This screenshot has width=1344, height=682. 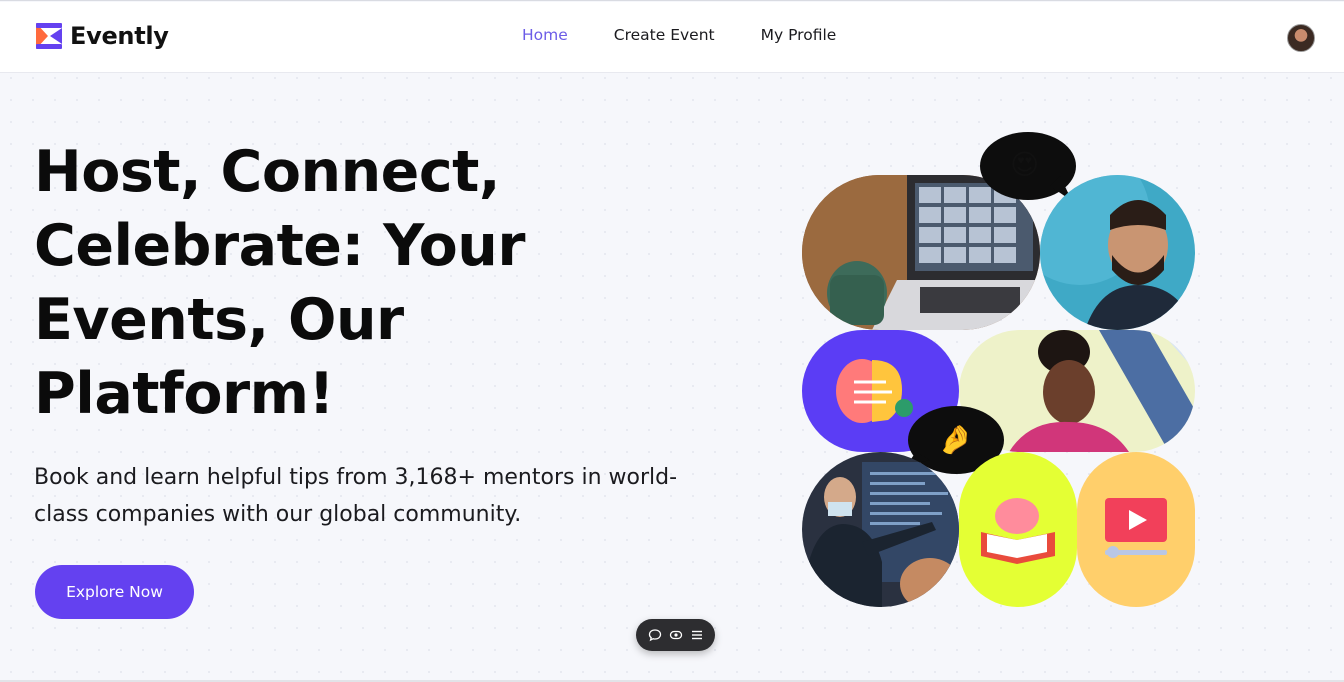 I want to click on eye-icon, so click(x=676, y=635).